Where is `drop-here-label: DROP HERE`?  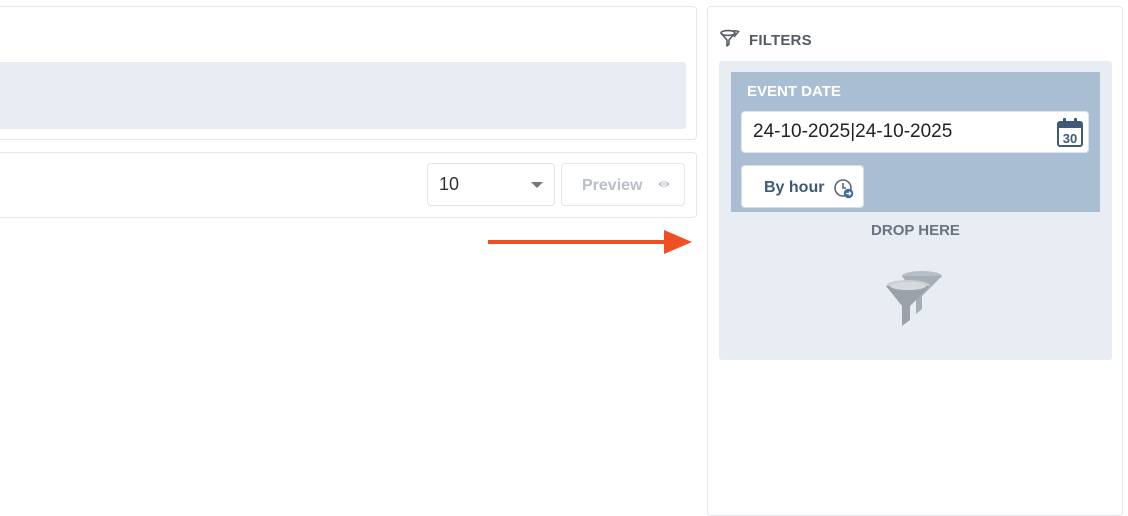 drop-here-label: DROP HERE is located at coordinates (915, 230).